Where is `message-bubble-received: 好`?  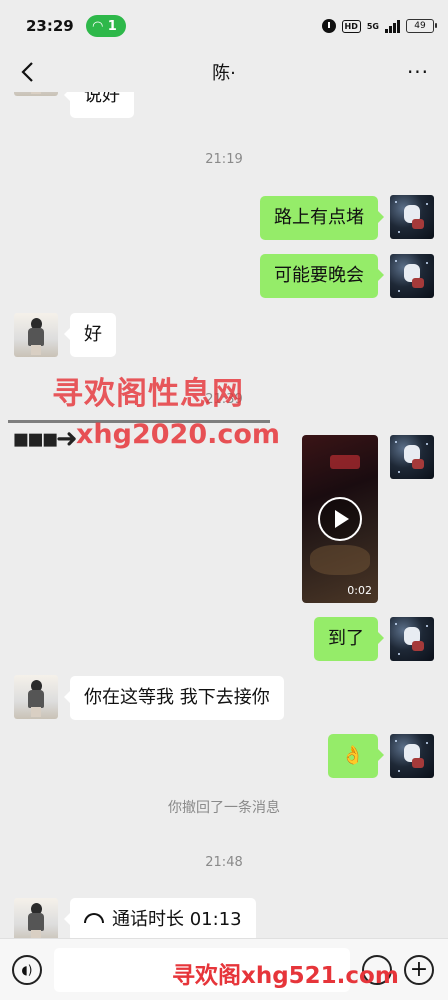
message-bubble-received: 好 is located at coordinates (90, 335).